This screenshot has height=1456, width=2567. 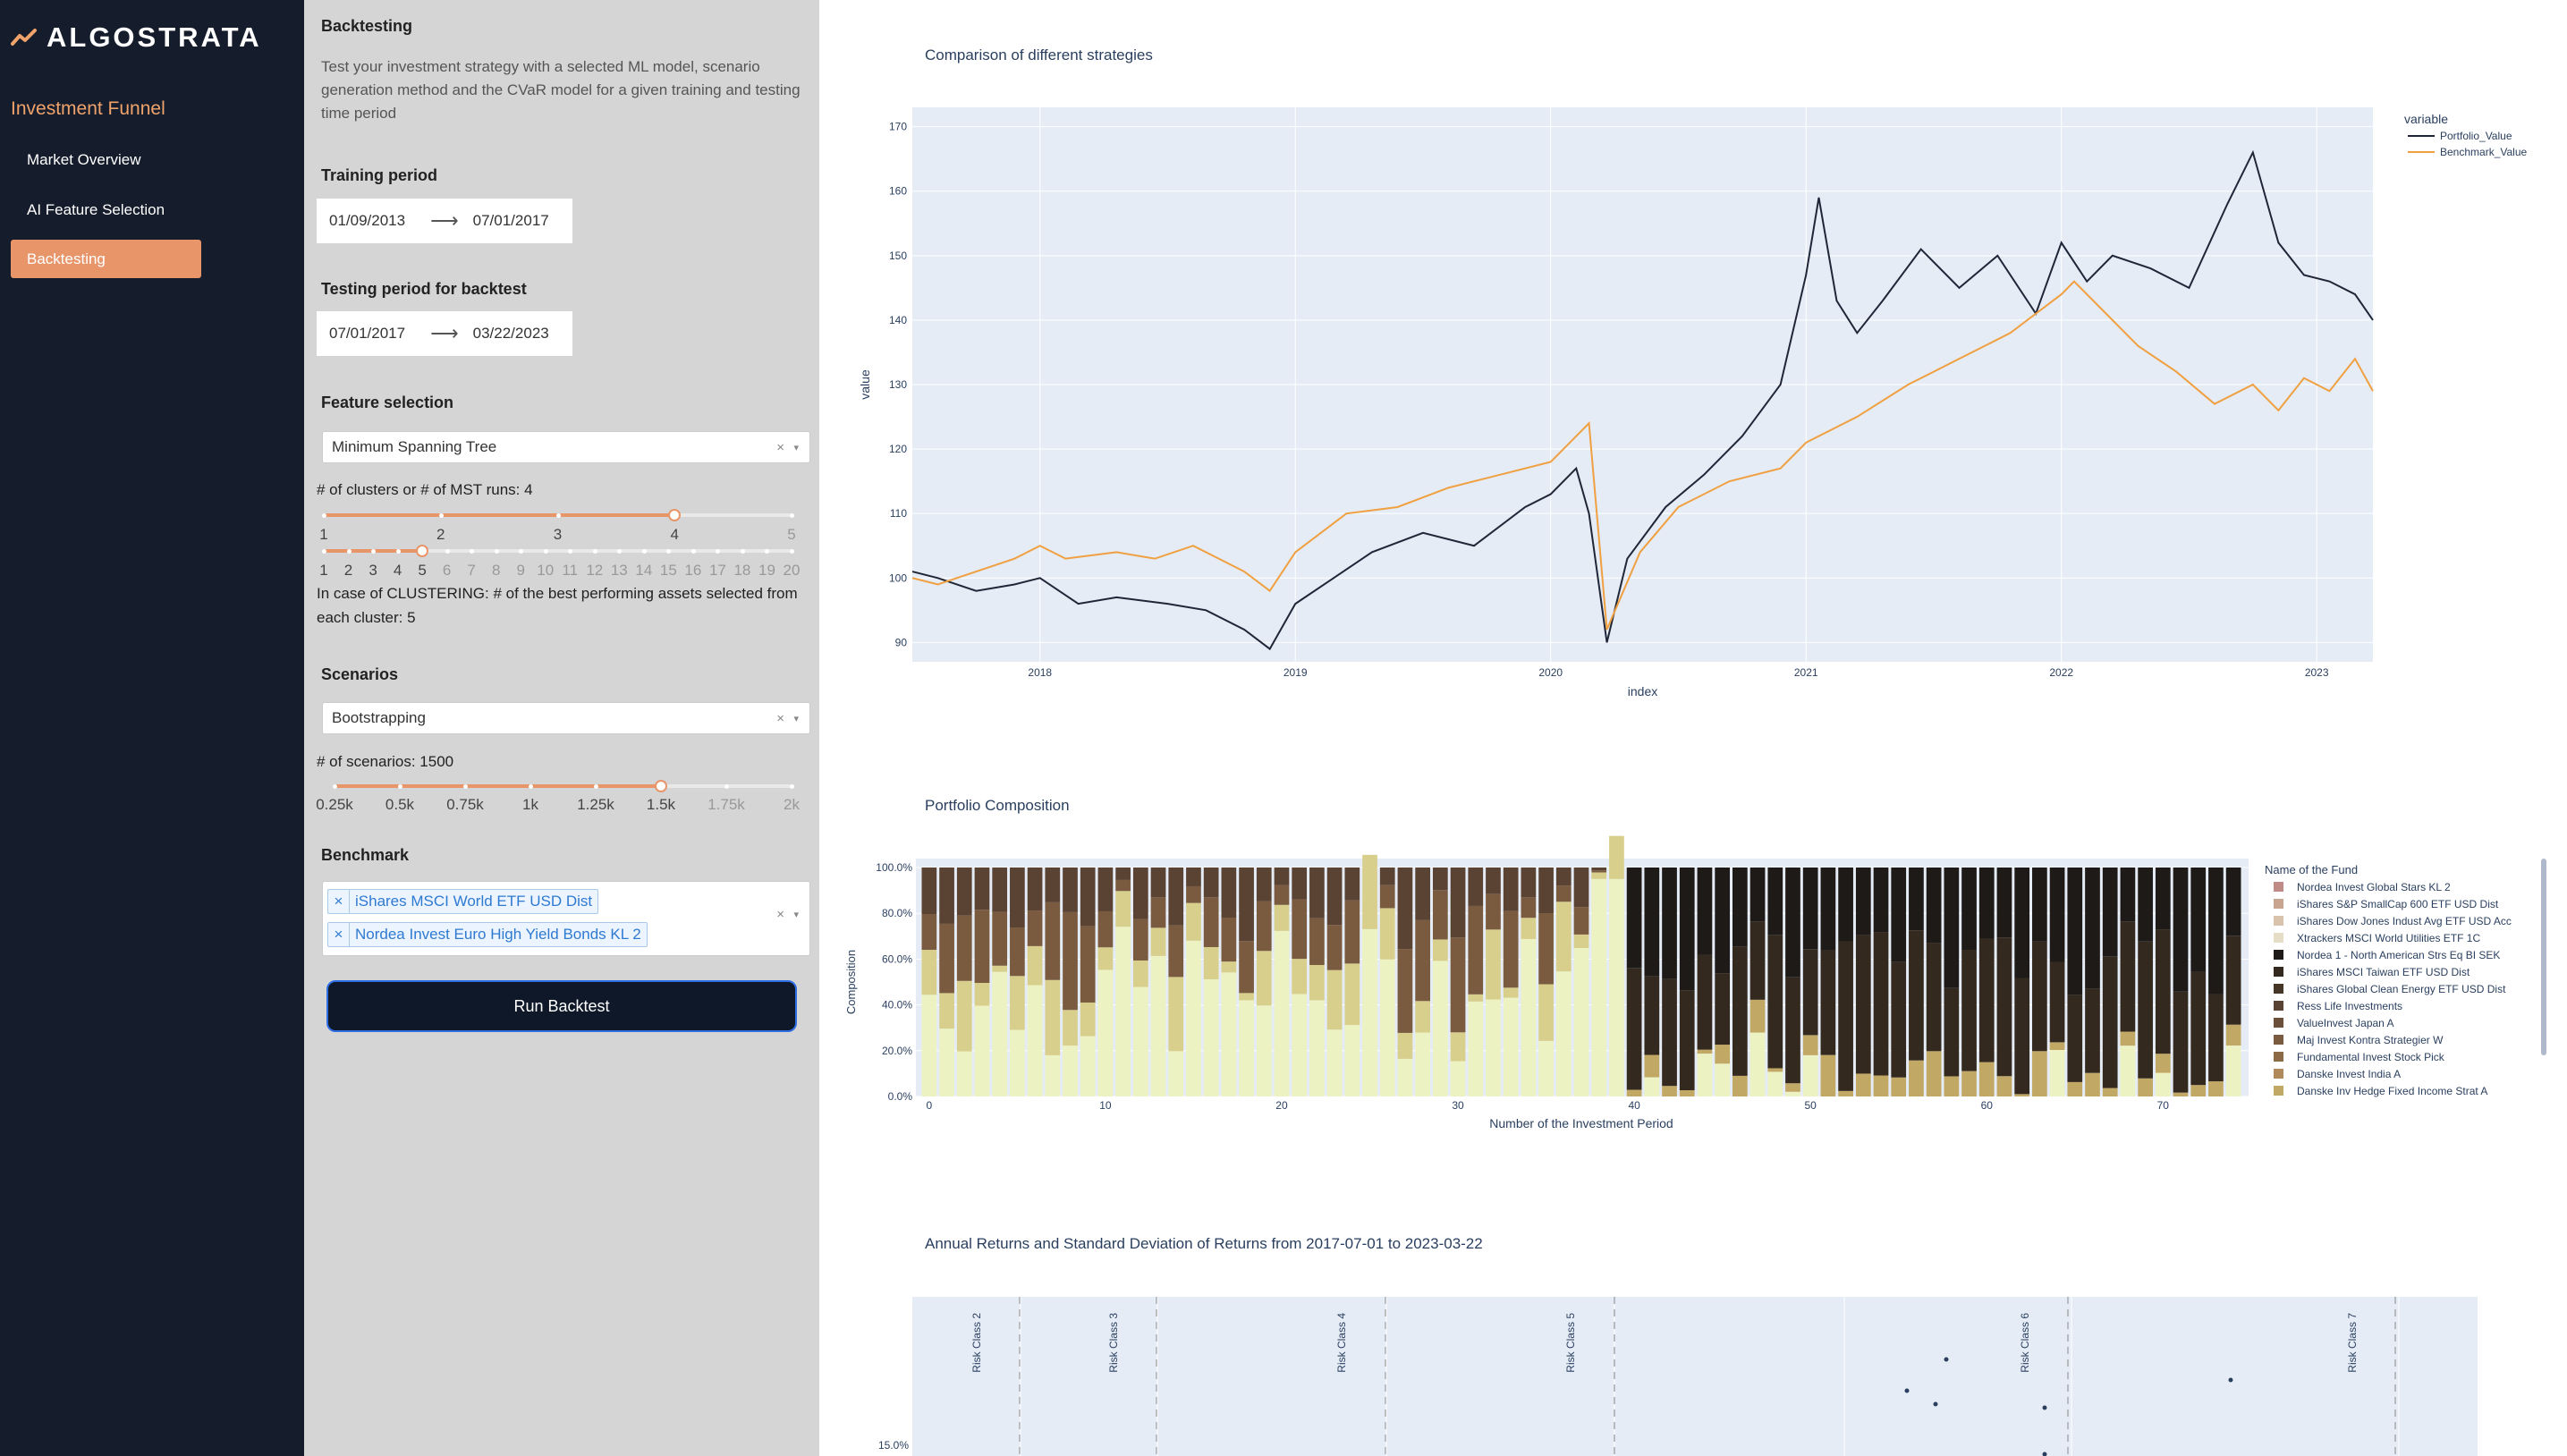 What do you see at coordinates (2483, 152) in the screenshot?
I see `legend-entry: Benchmark_Value` at bounding box center [2483, 152].